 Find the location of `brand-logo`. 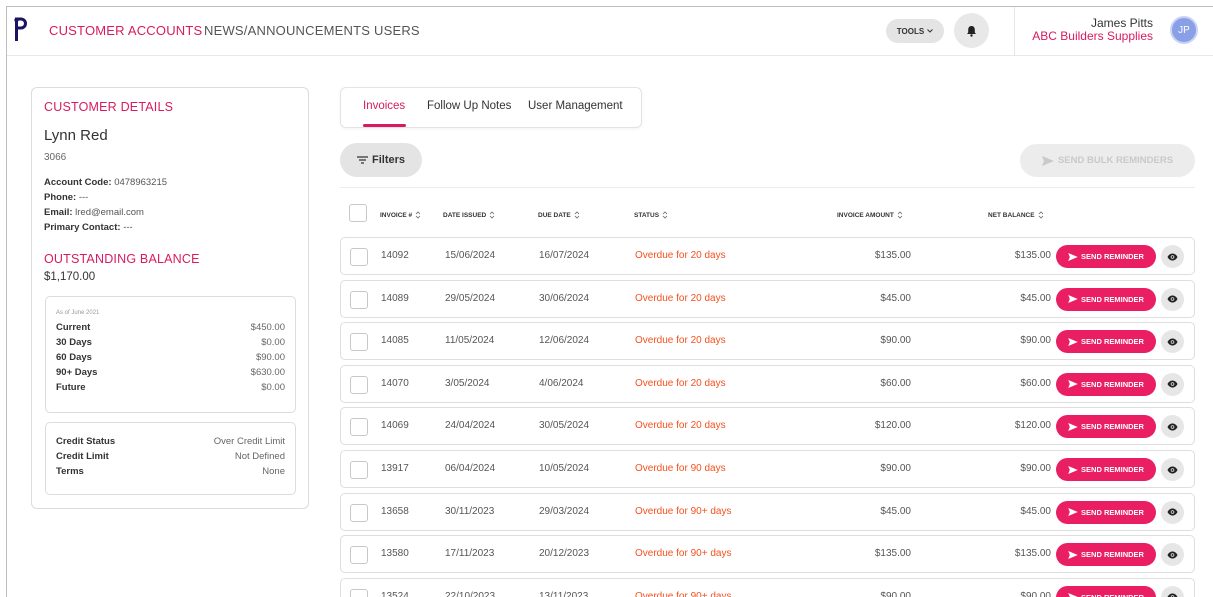

brand-logo is located at coordinates (20, 30).